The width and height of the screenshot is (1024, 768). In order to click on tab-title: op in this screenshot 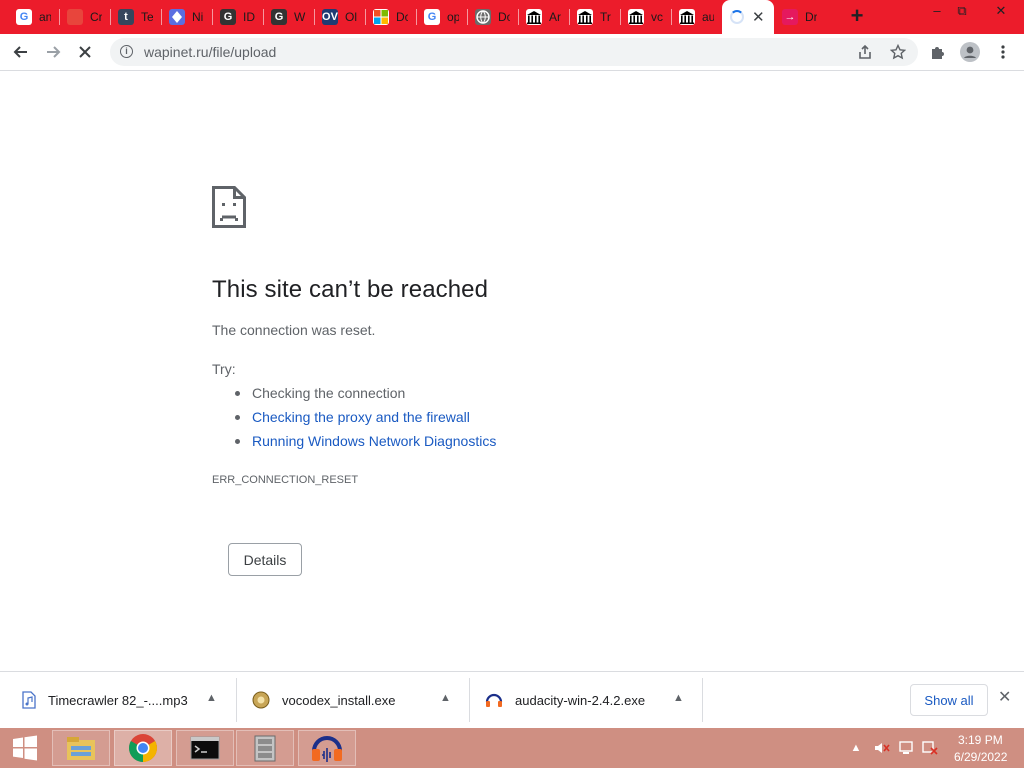, I will do `click(453, 17)`.